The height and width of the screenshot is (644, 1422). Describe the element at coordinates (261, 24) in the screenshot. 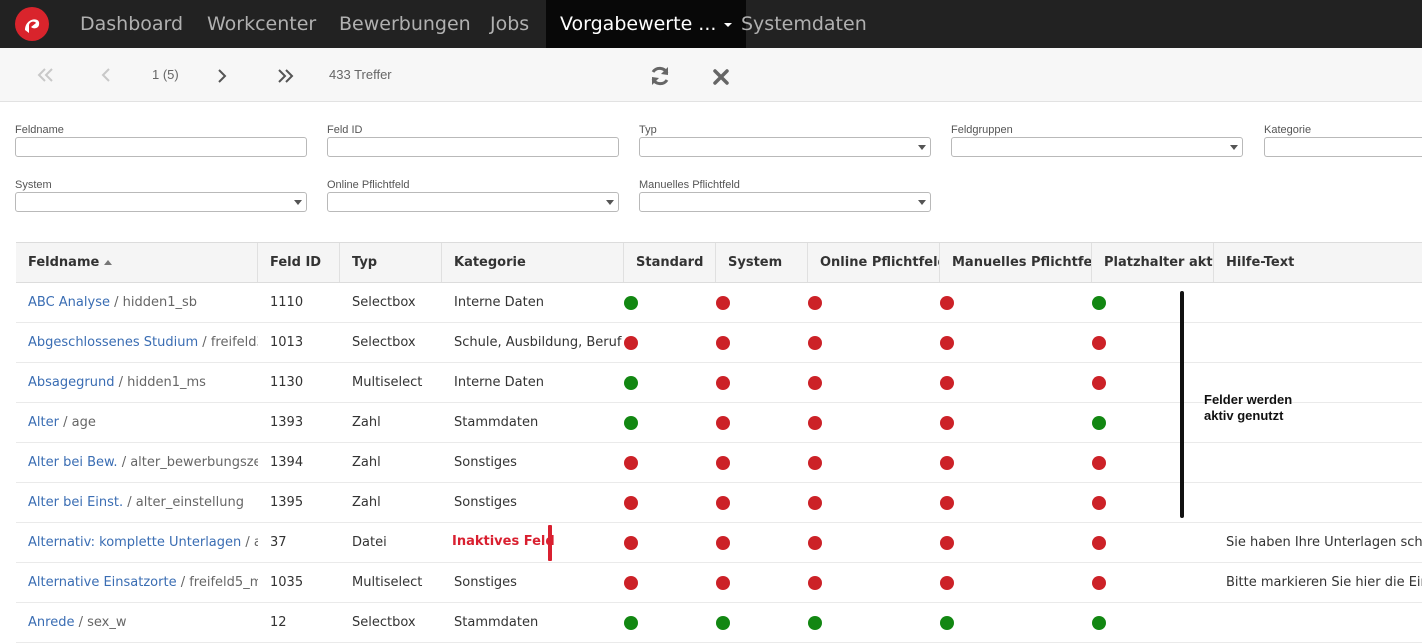

I see `nav-workcenter: Workcenter` at that location.